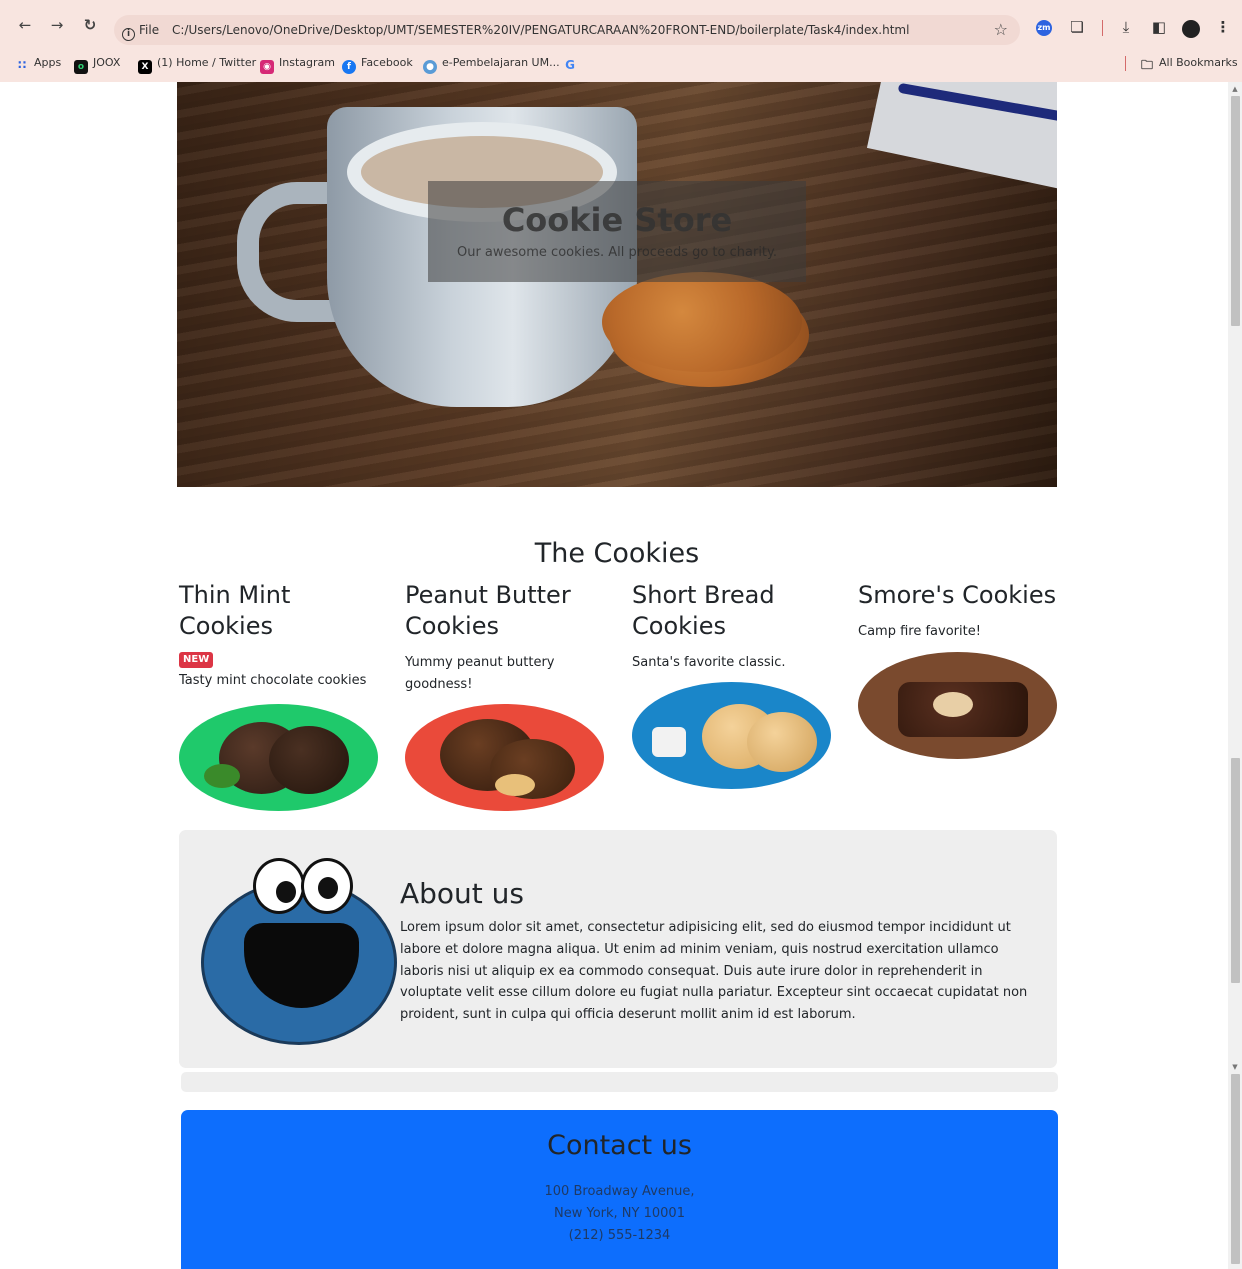 This screenshot has height=1269, width=1242. Describe the element at coordinates (197, 63) in the screenshot. I see `bookmark-twitter: X (1) Home / Twitter` at that location.